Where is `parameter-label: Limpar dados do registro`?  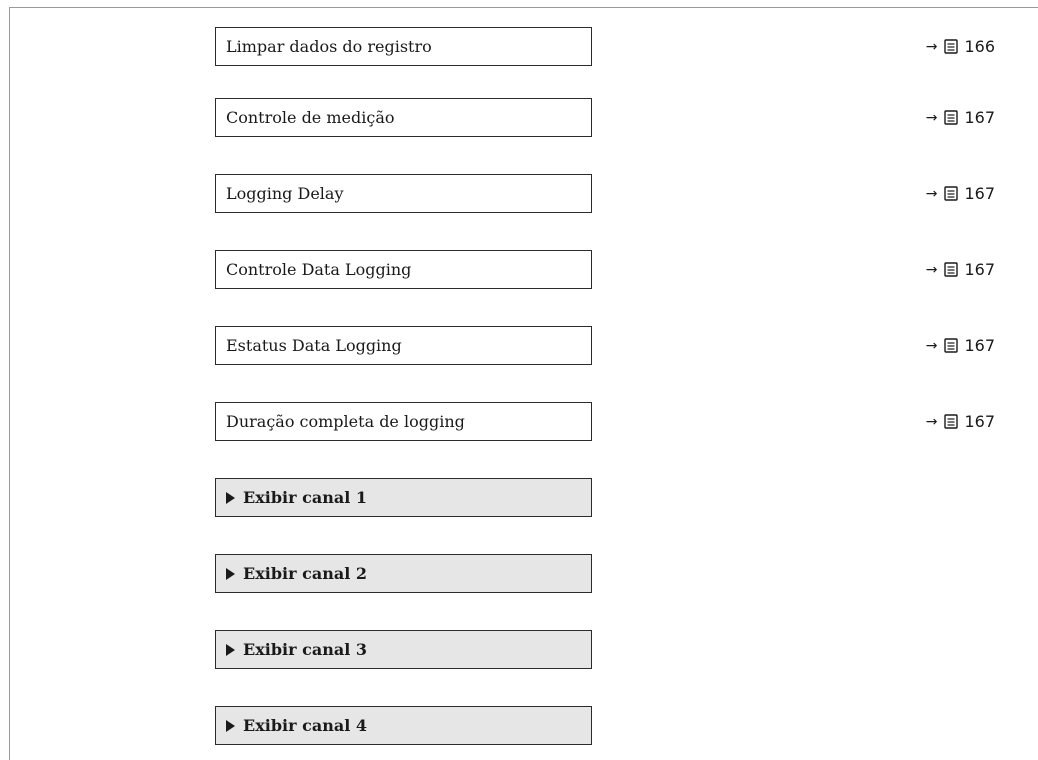 parameter-label: Limpar dados do registro is located at coordinates (329, 46).